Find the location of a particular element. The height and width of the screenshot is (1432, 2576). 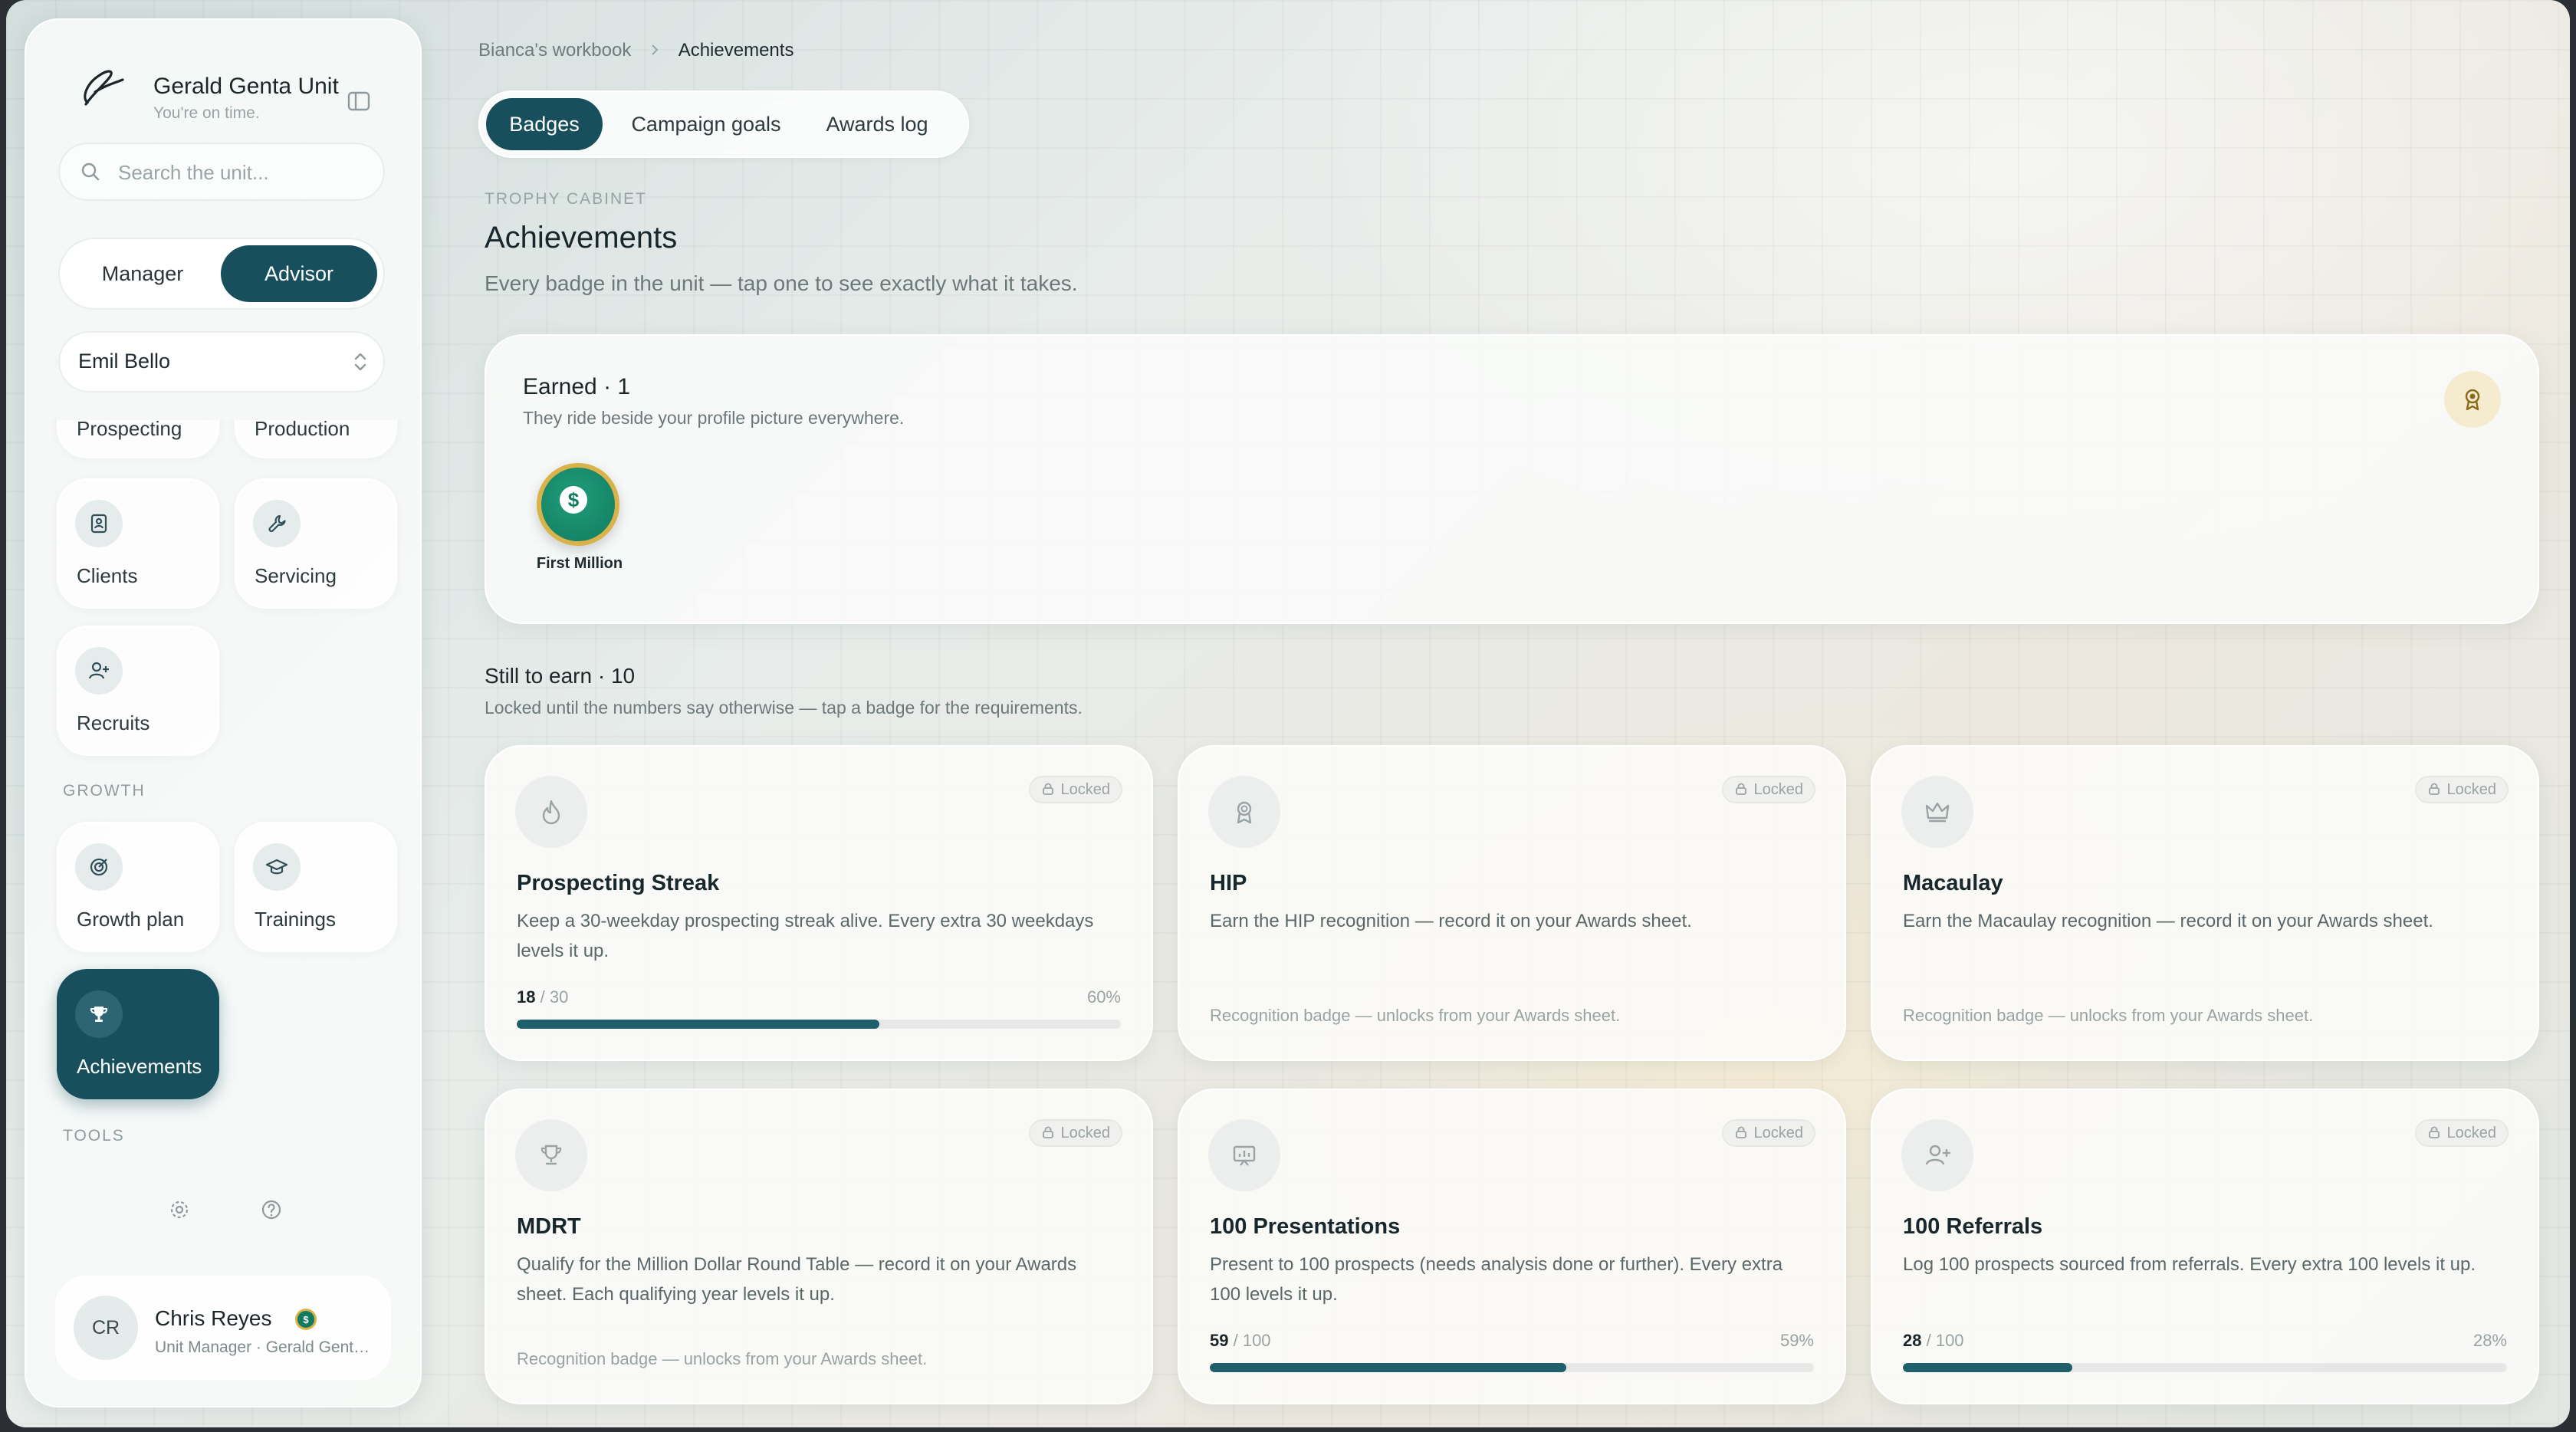

sidebar-item-production: Production is located at coordinates (316, 439).